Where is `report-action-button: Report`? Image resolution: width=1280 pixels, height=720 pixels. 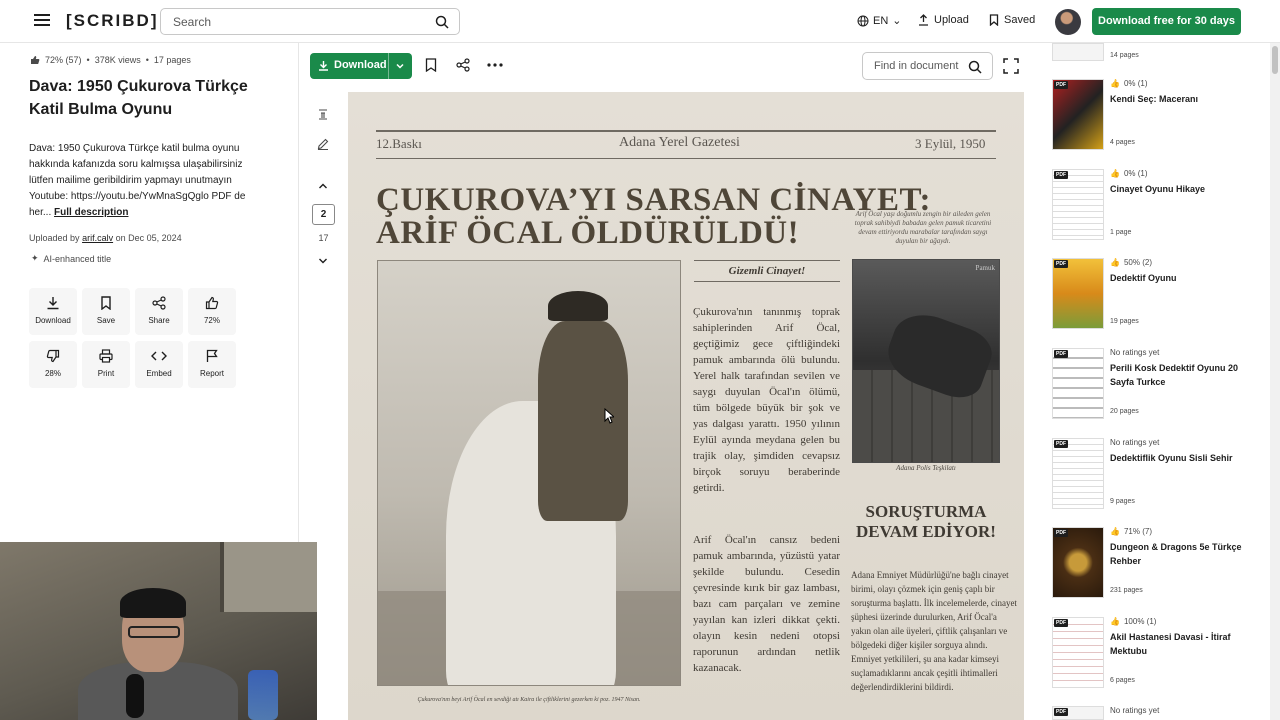 report-action-button: Report is located at coordinates (212, 364).